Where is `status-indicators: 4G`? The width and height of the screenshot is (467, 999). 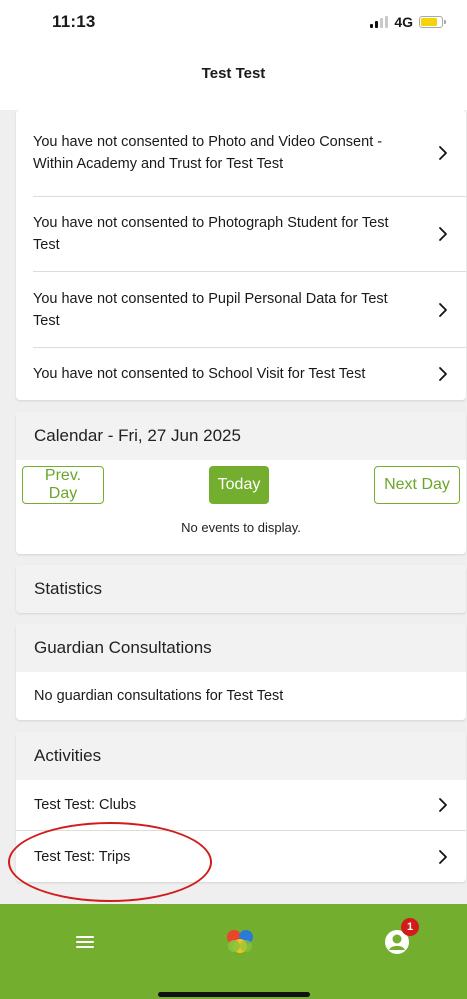
status-indicators: 4G is located at coordinates (408, 22).